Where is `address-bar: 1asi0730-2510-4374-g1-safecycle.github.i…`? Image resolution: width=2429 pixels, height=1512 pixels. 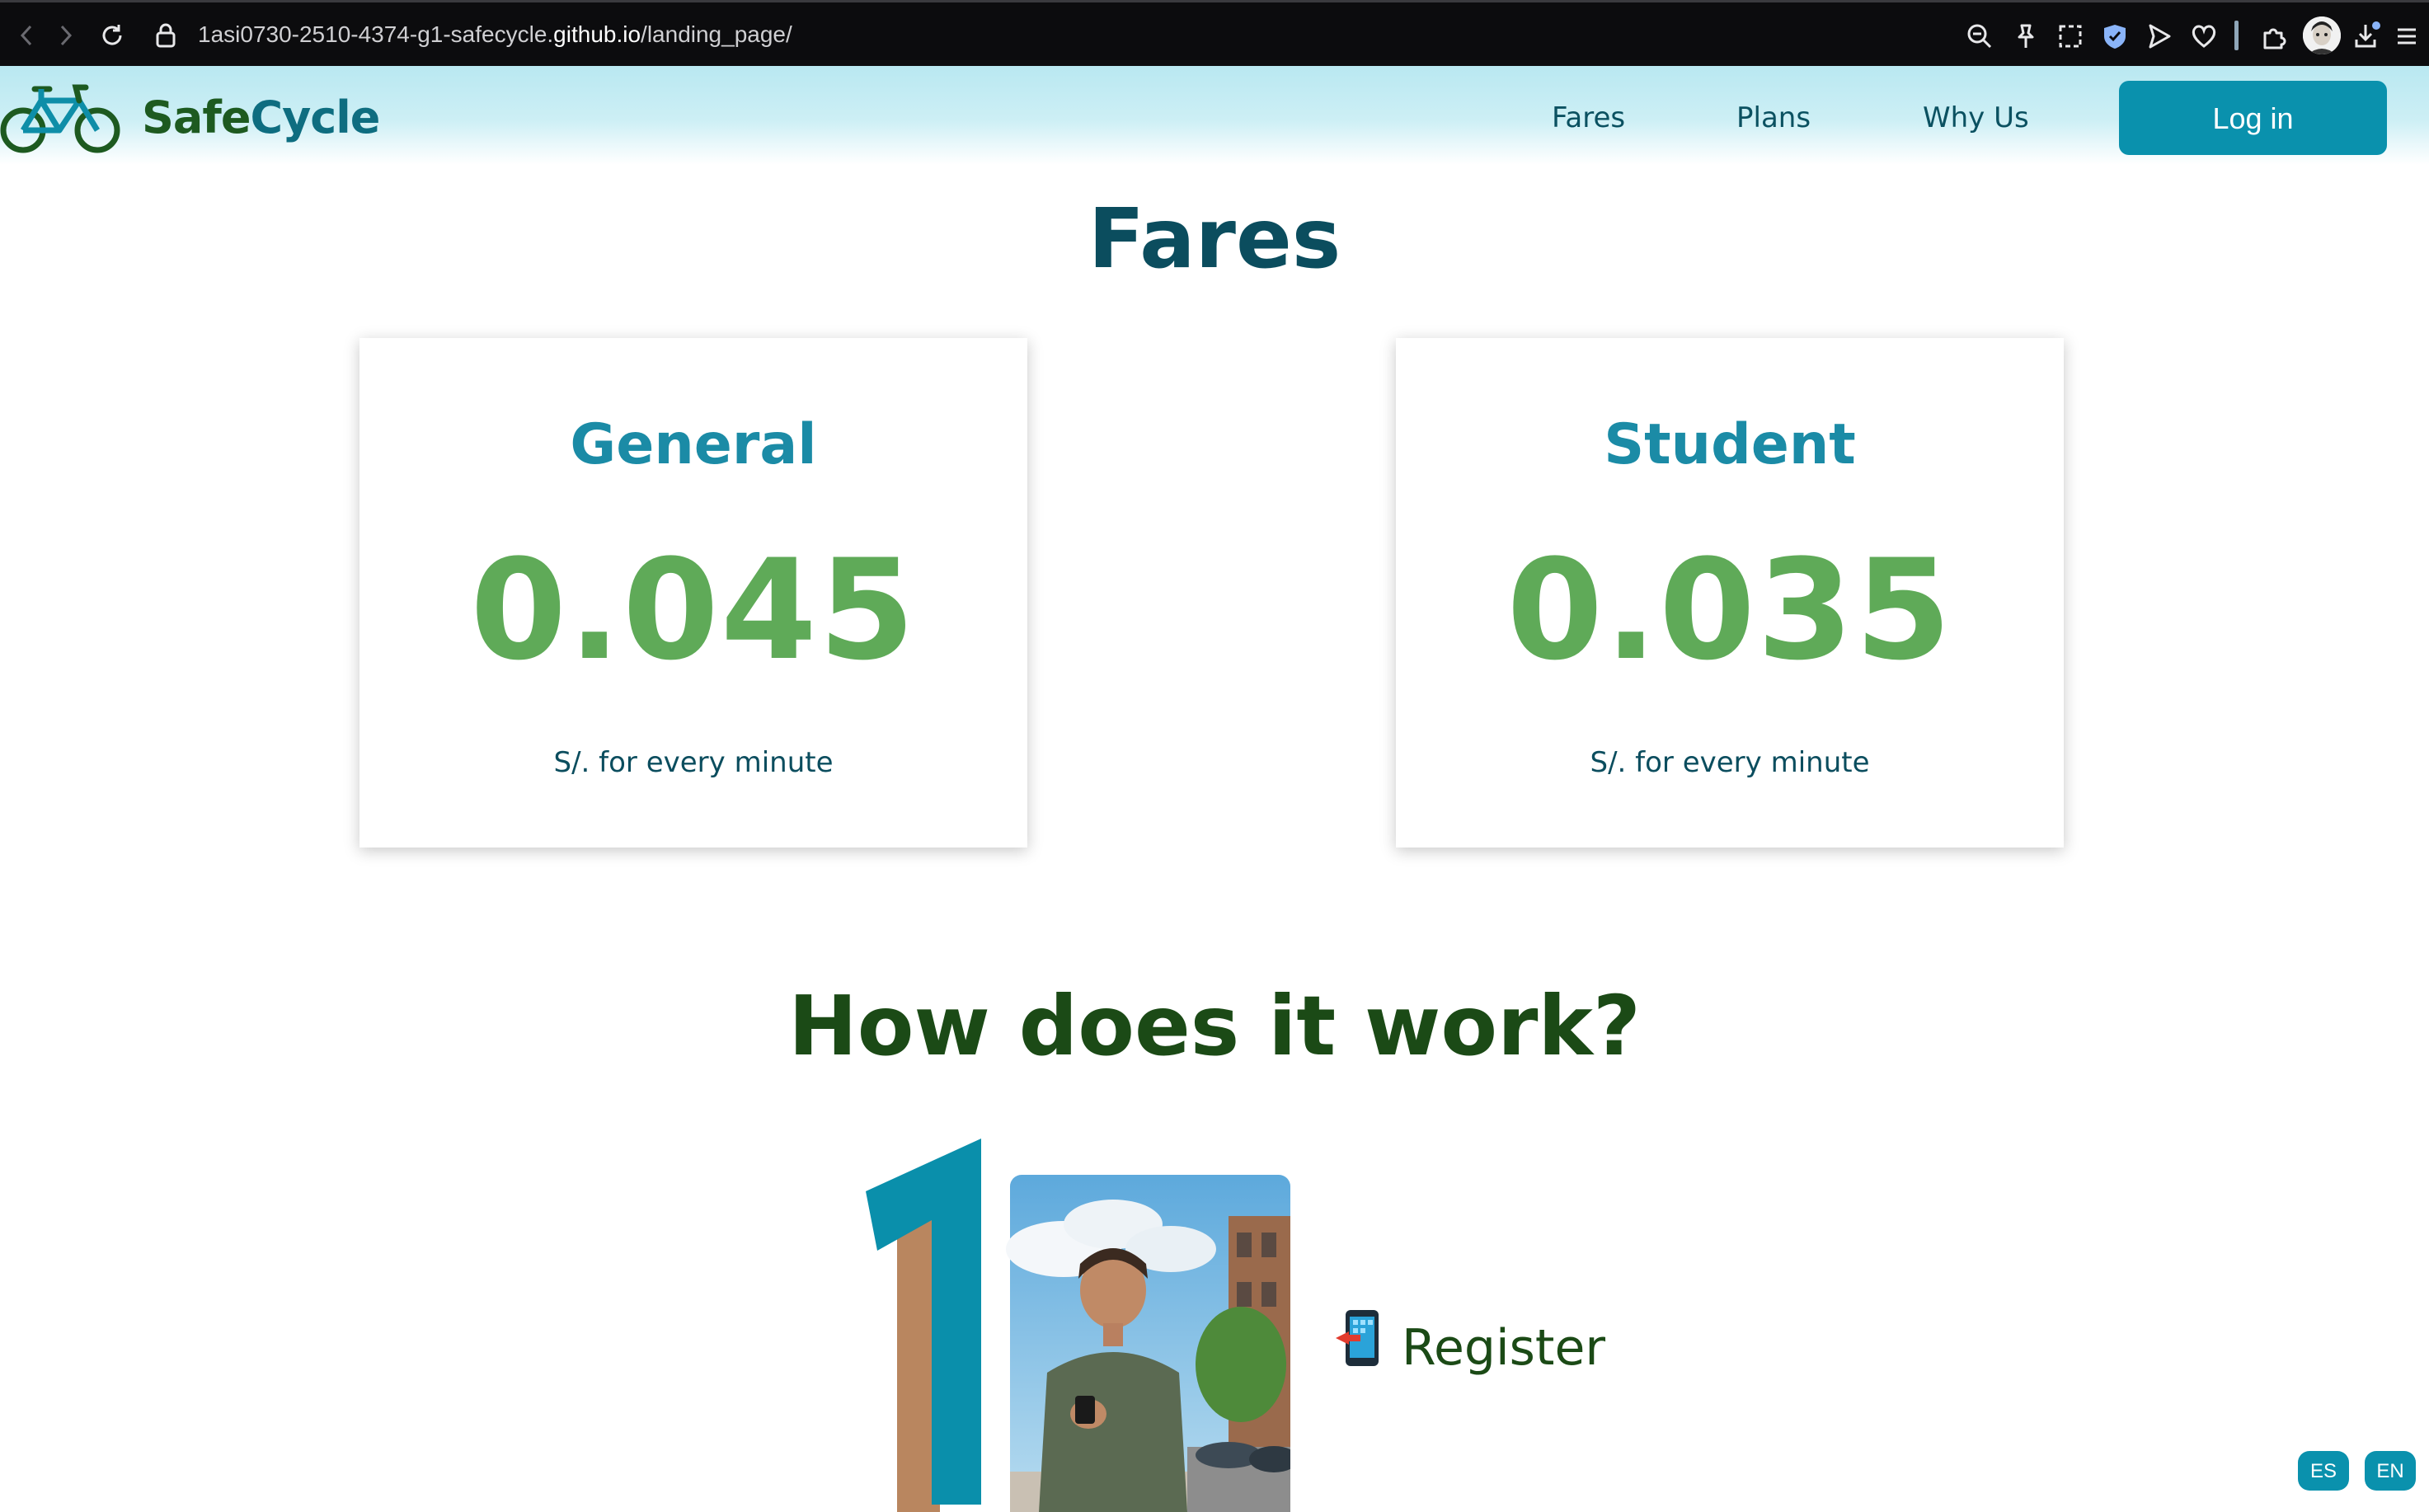 address-bar: 1asi0730-2510-4374-g1-safecycle.github.i… is located at coordinates (495, 34).